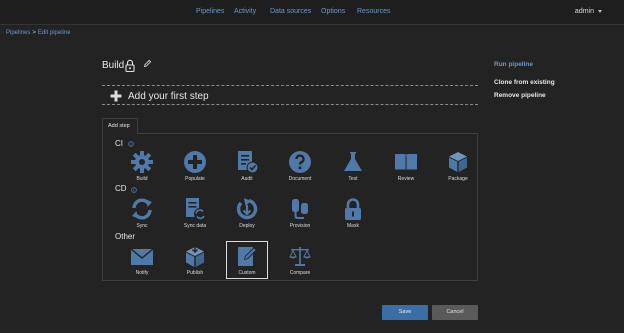 The image size is (624, 333). I want to click on chevron-down-icon, so click(600, 11).